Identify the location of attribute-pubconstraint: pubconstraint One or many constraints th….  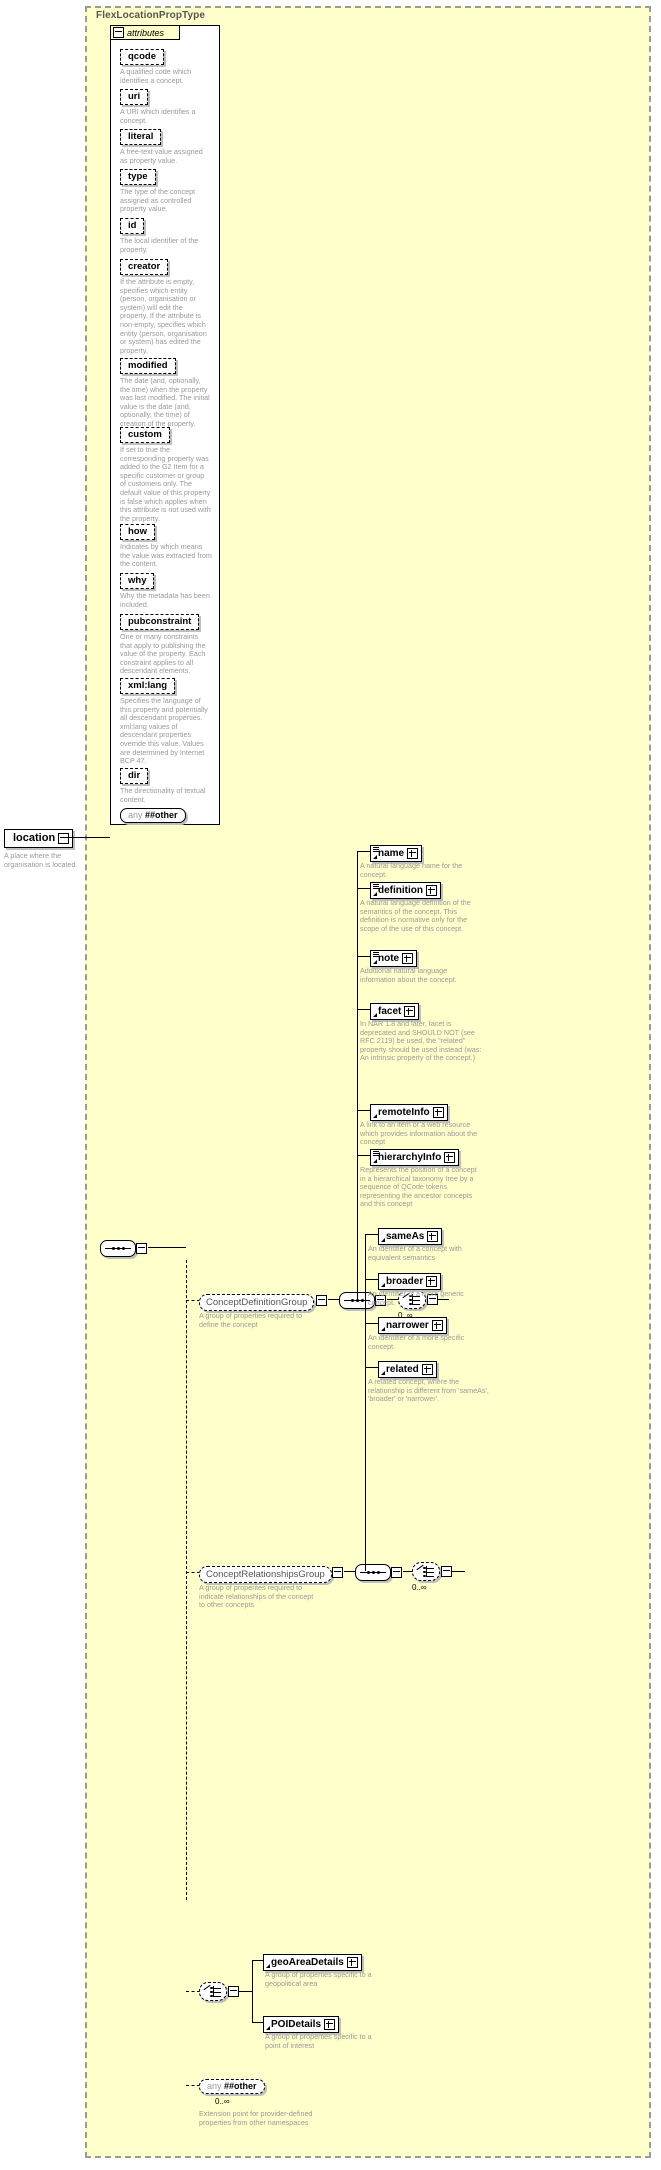
(166, 643).